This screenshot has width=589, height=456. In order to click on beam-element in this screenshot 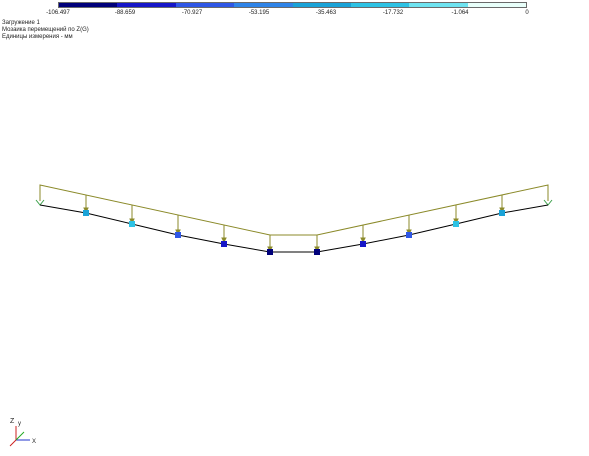, I will do `click(294, 228)`.